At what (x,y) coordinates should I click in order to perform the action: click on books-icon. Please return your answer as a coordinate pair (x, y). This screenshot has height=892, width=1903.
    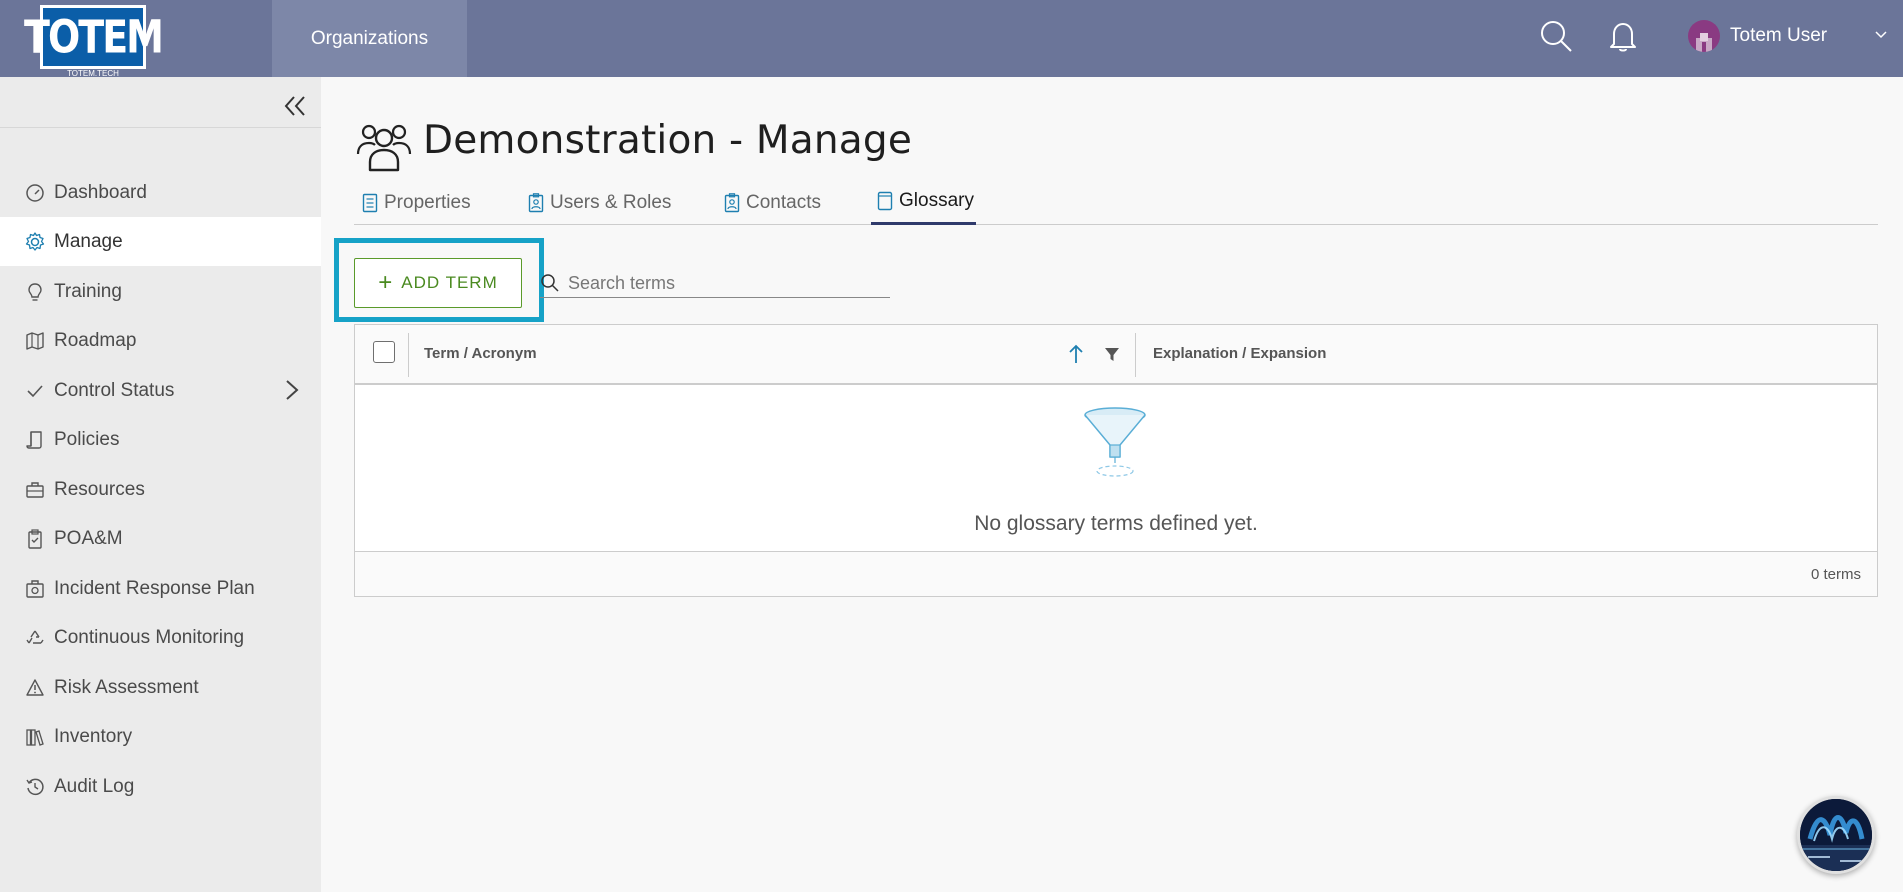
    Looking at the image, I should click on (35, 737).